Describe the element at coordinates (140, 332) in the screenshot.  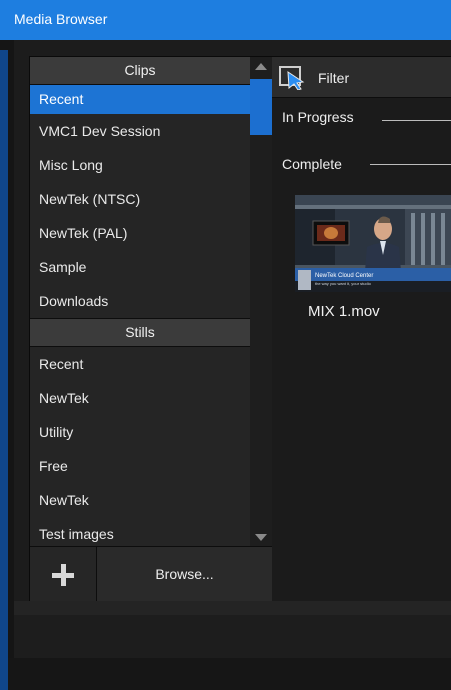
I see `stills-header: Stills` at that location.